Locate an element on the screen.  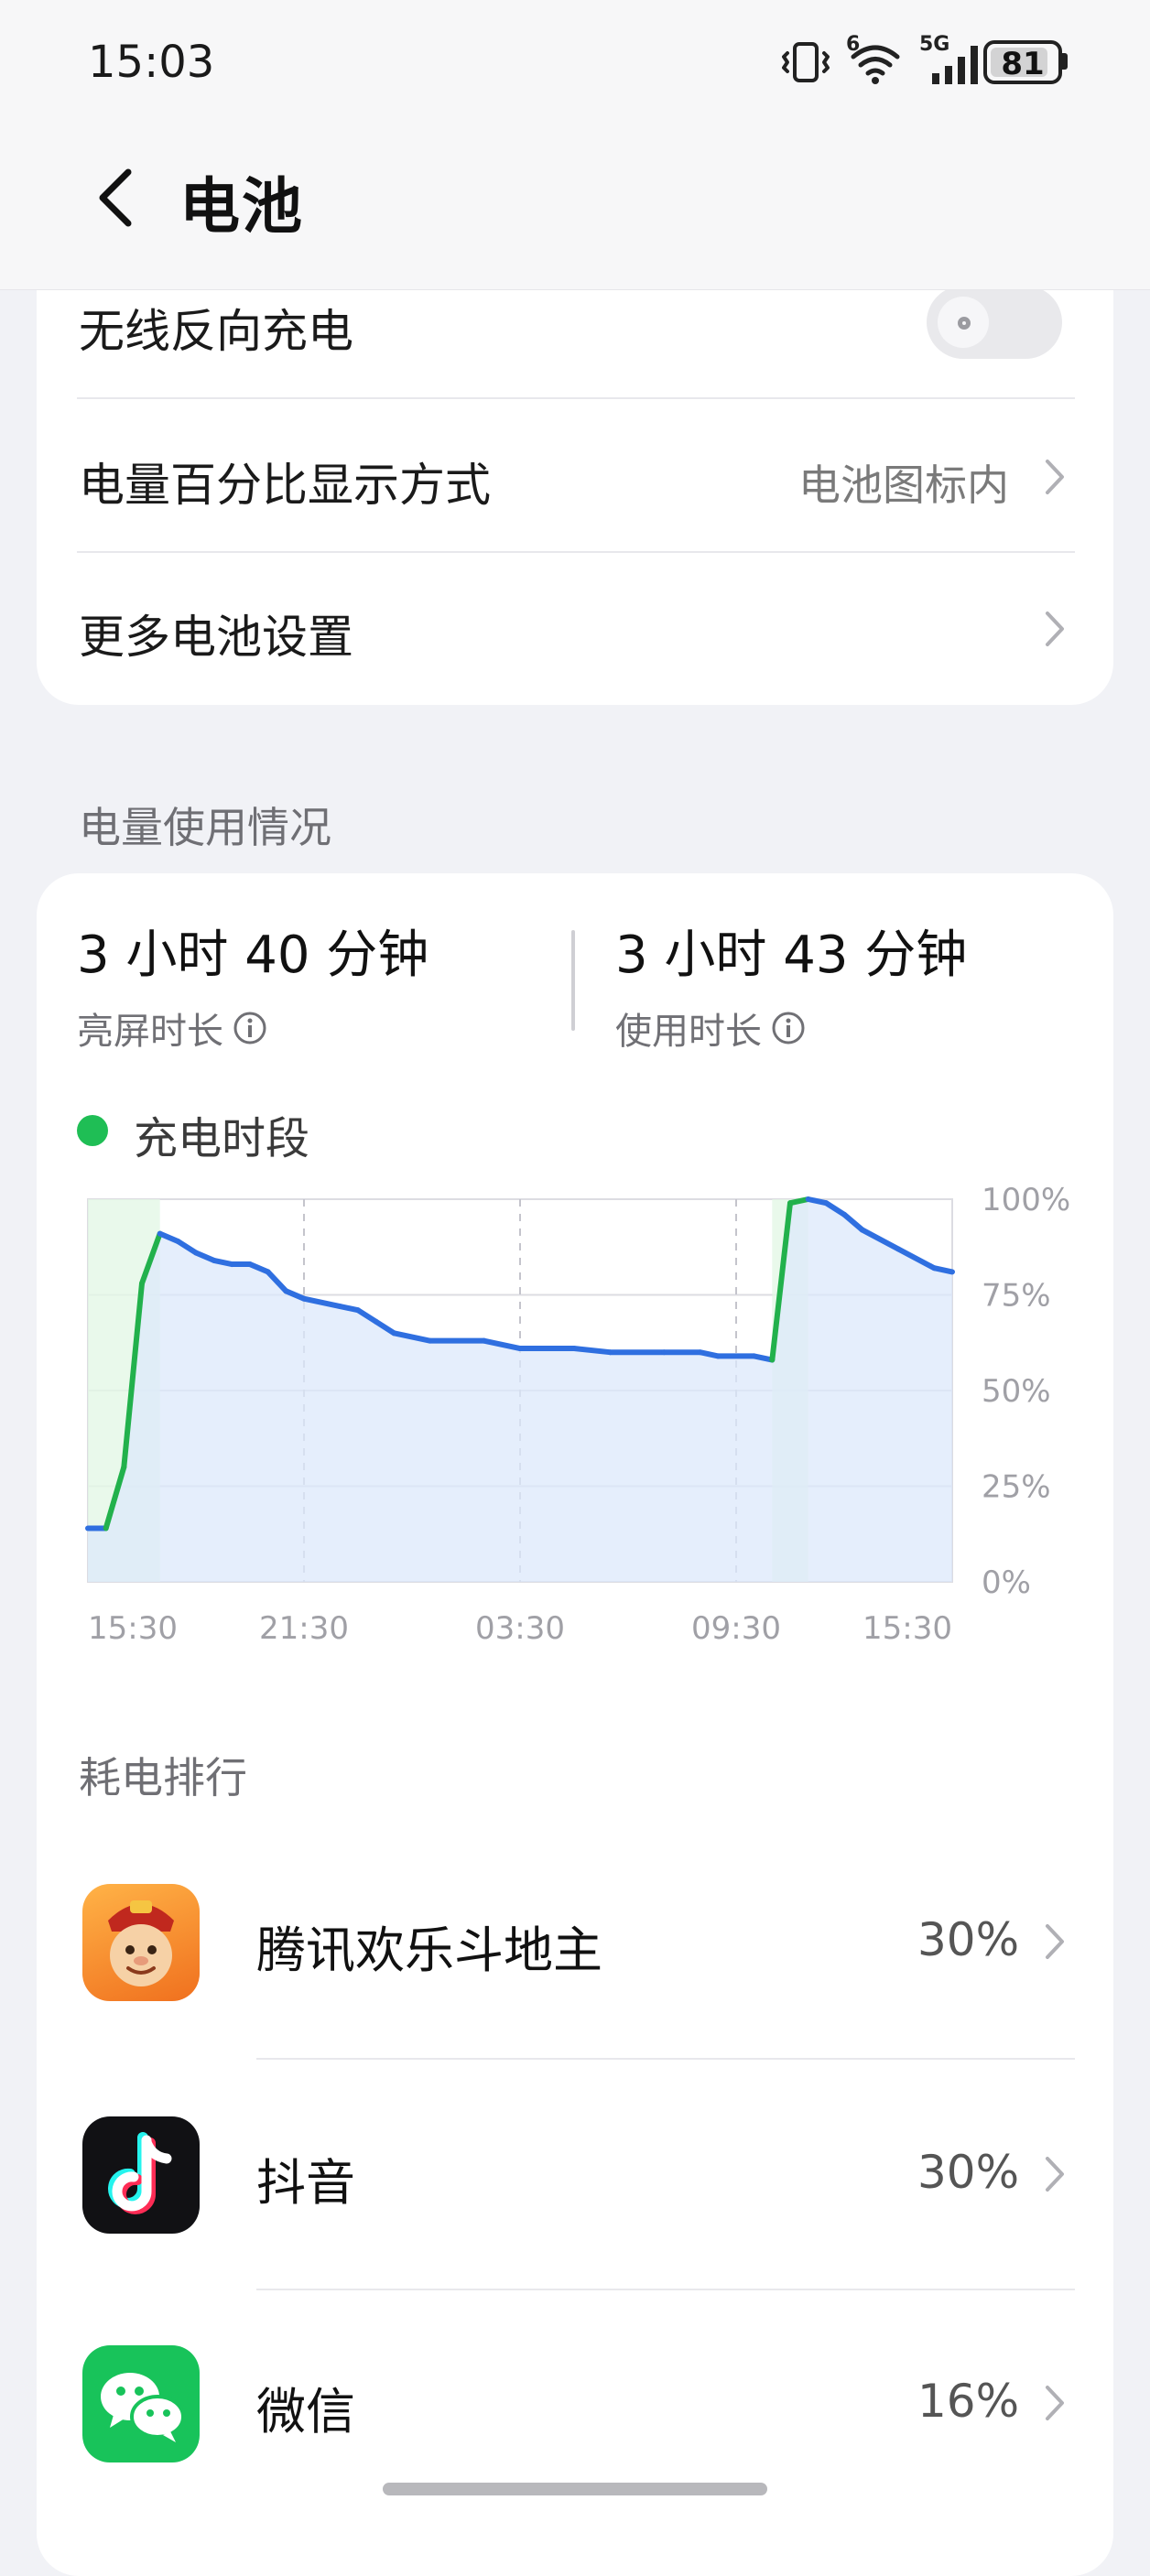
page-title: 电池 is located at coordinates (241, 207).